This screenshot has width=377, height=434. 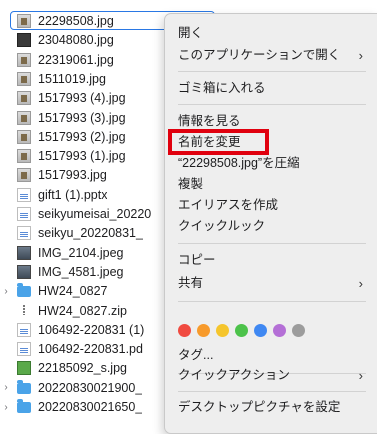 I want to click on file-name: seikyumeisai_20220, so click(x=95, y=214).